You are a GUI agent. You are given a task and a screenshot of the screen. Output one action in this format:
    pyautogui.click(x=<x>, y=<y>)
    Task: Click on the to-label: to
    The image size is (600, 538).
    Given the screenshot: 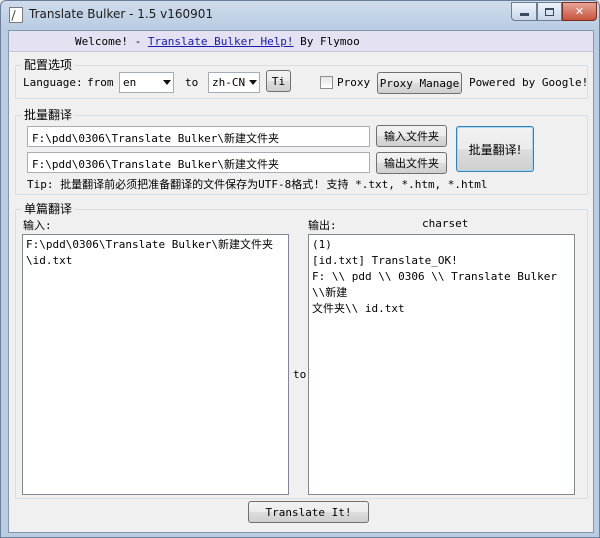 What is the action you would take?
    pyautogui.click(x=192, y=82)
    